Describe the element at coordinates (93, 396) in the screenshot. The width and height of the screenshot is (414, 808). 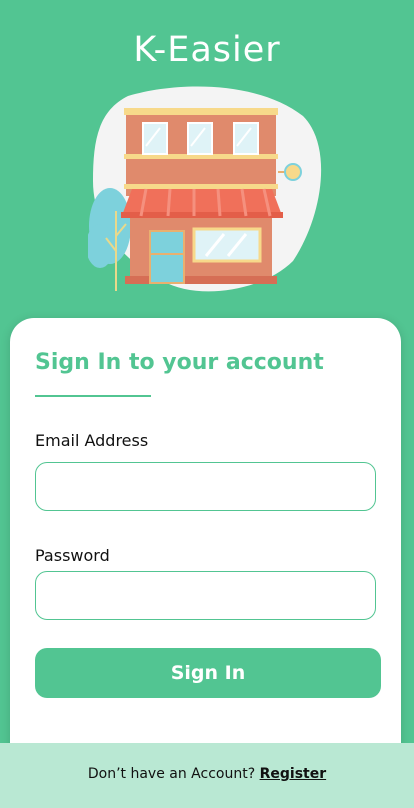
I see `title-underline` at that location.